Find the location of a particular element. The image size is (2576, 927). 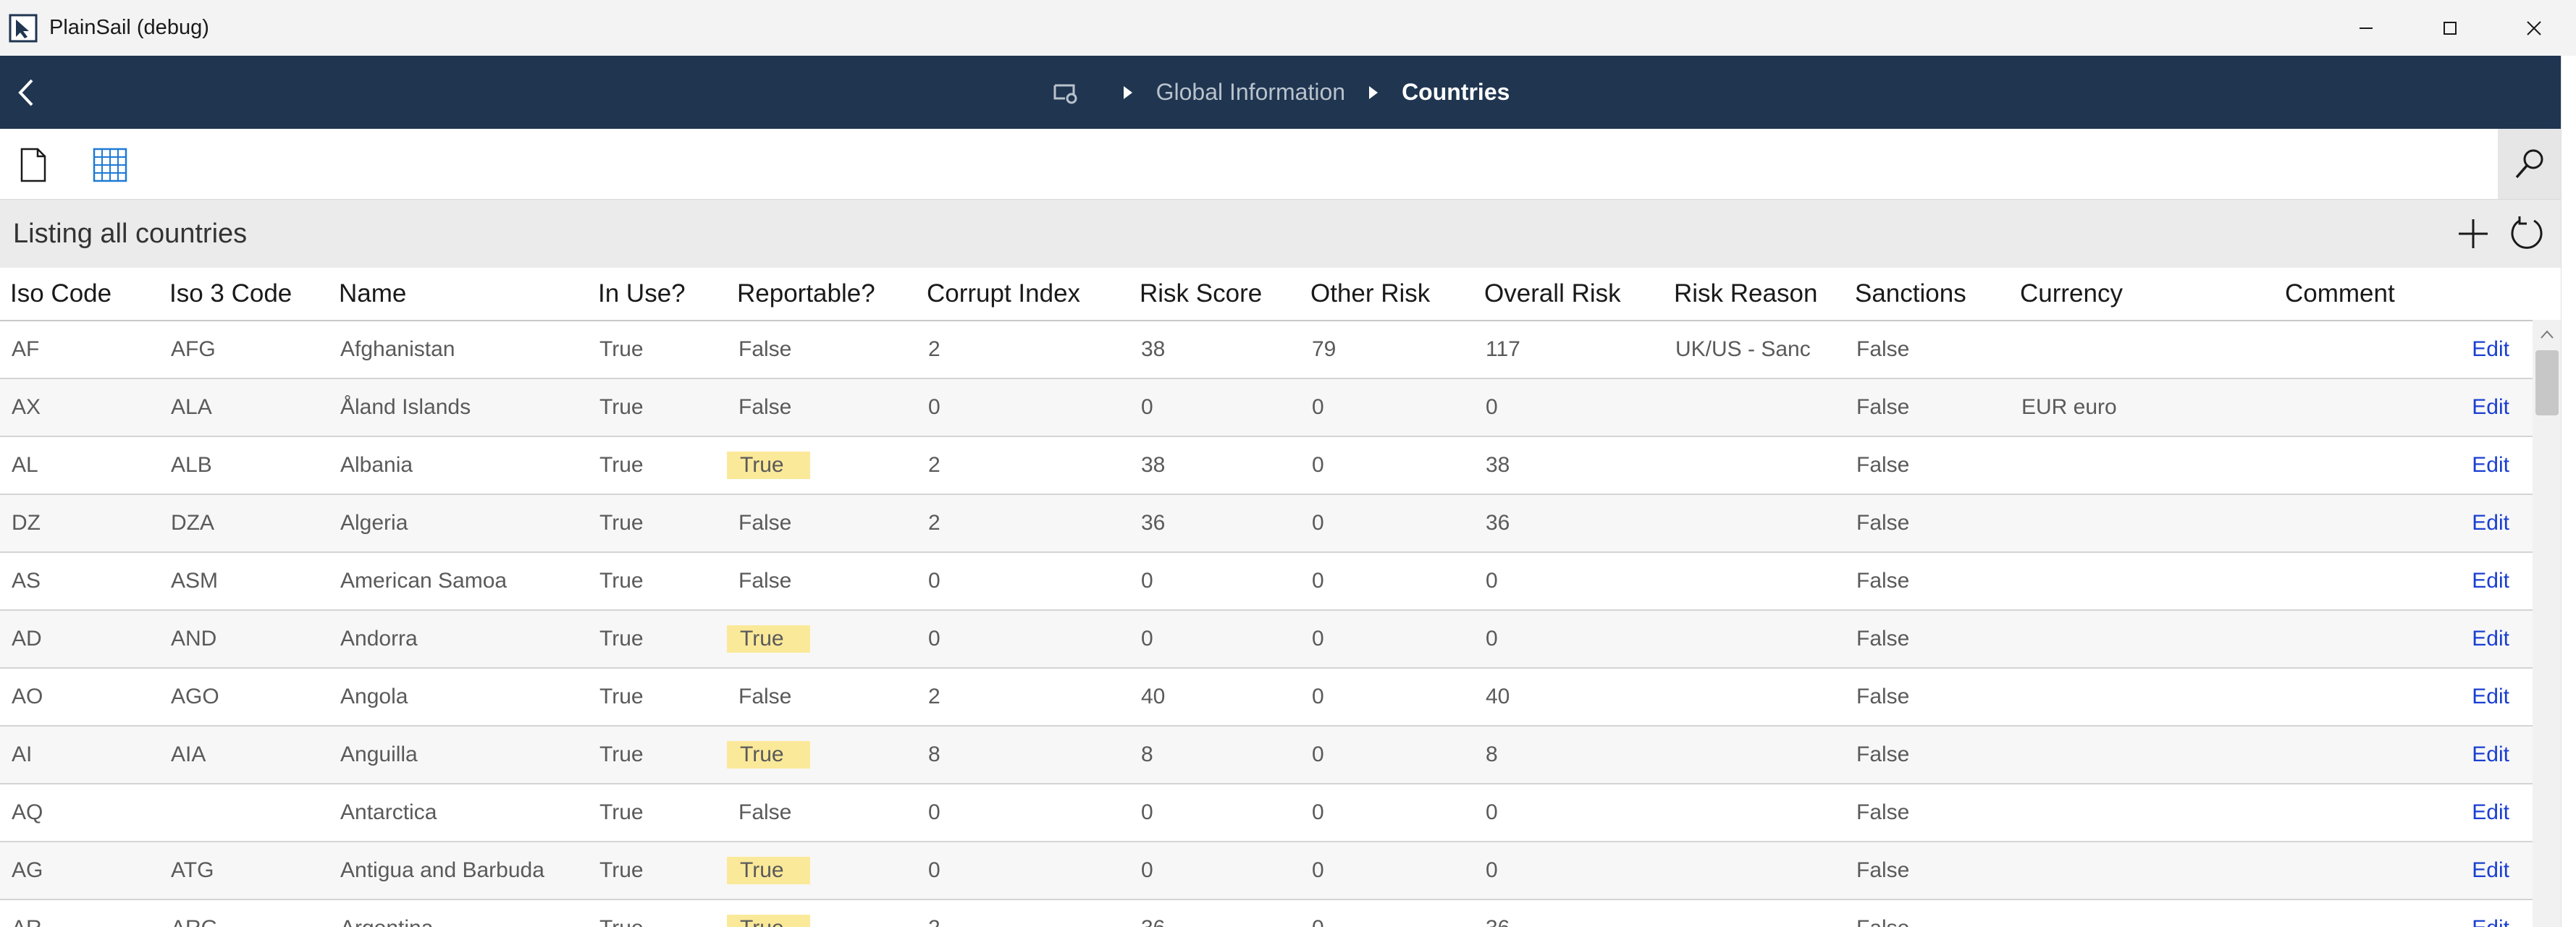

table-row: ARARGArgentinaTrueTrue236036FalseEdit is located at coordinates (1266, 913).